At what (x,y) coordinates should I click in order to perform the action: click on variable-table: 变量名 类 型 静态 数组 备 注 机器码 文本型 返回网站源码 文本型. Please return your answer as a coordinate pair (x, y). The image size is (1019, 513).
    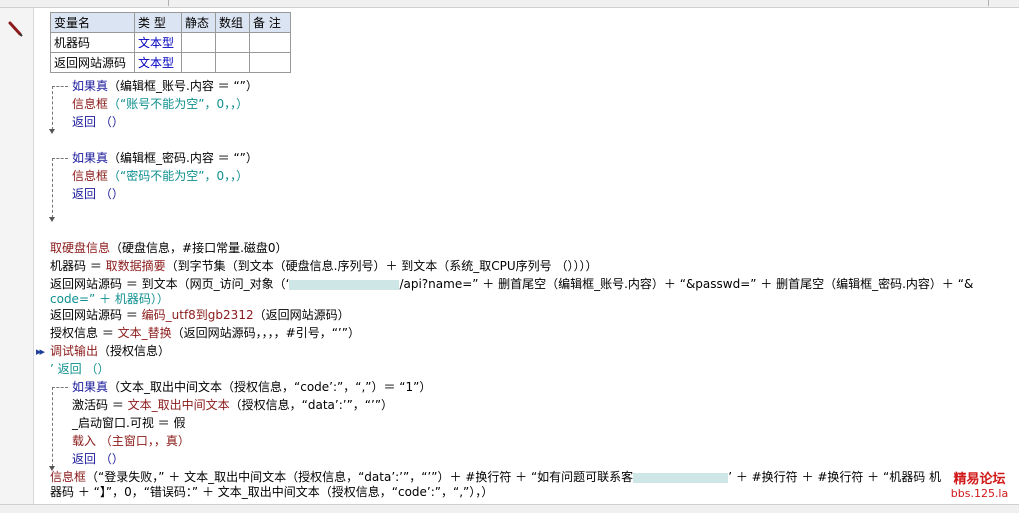
    Looking at the image, I should click on (170, 42).